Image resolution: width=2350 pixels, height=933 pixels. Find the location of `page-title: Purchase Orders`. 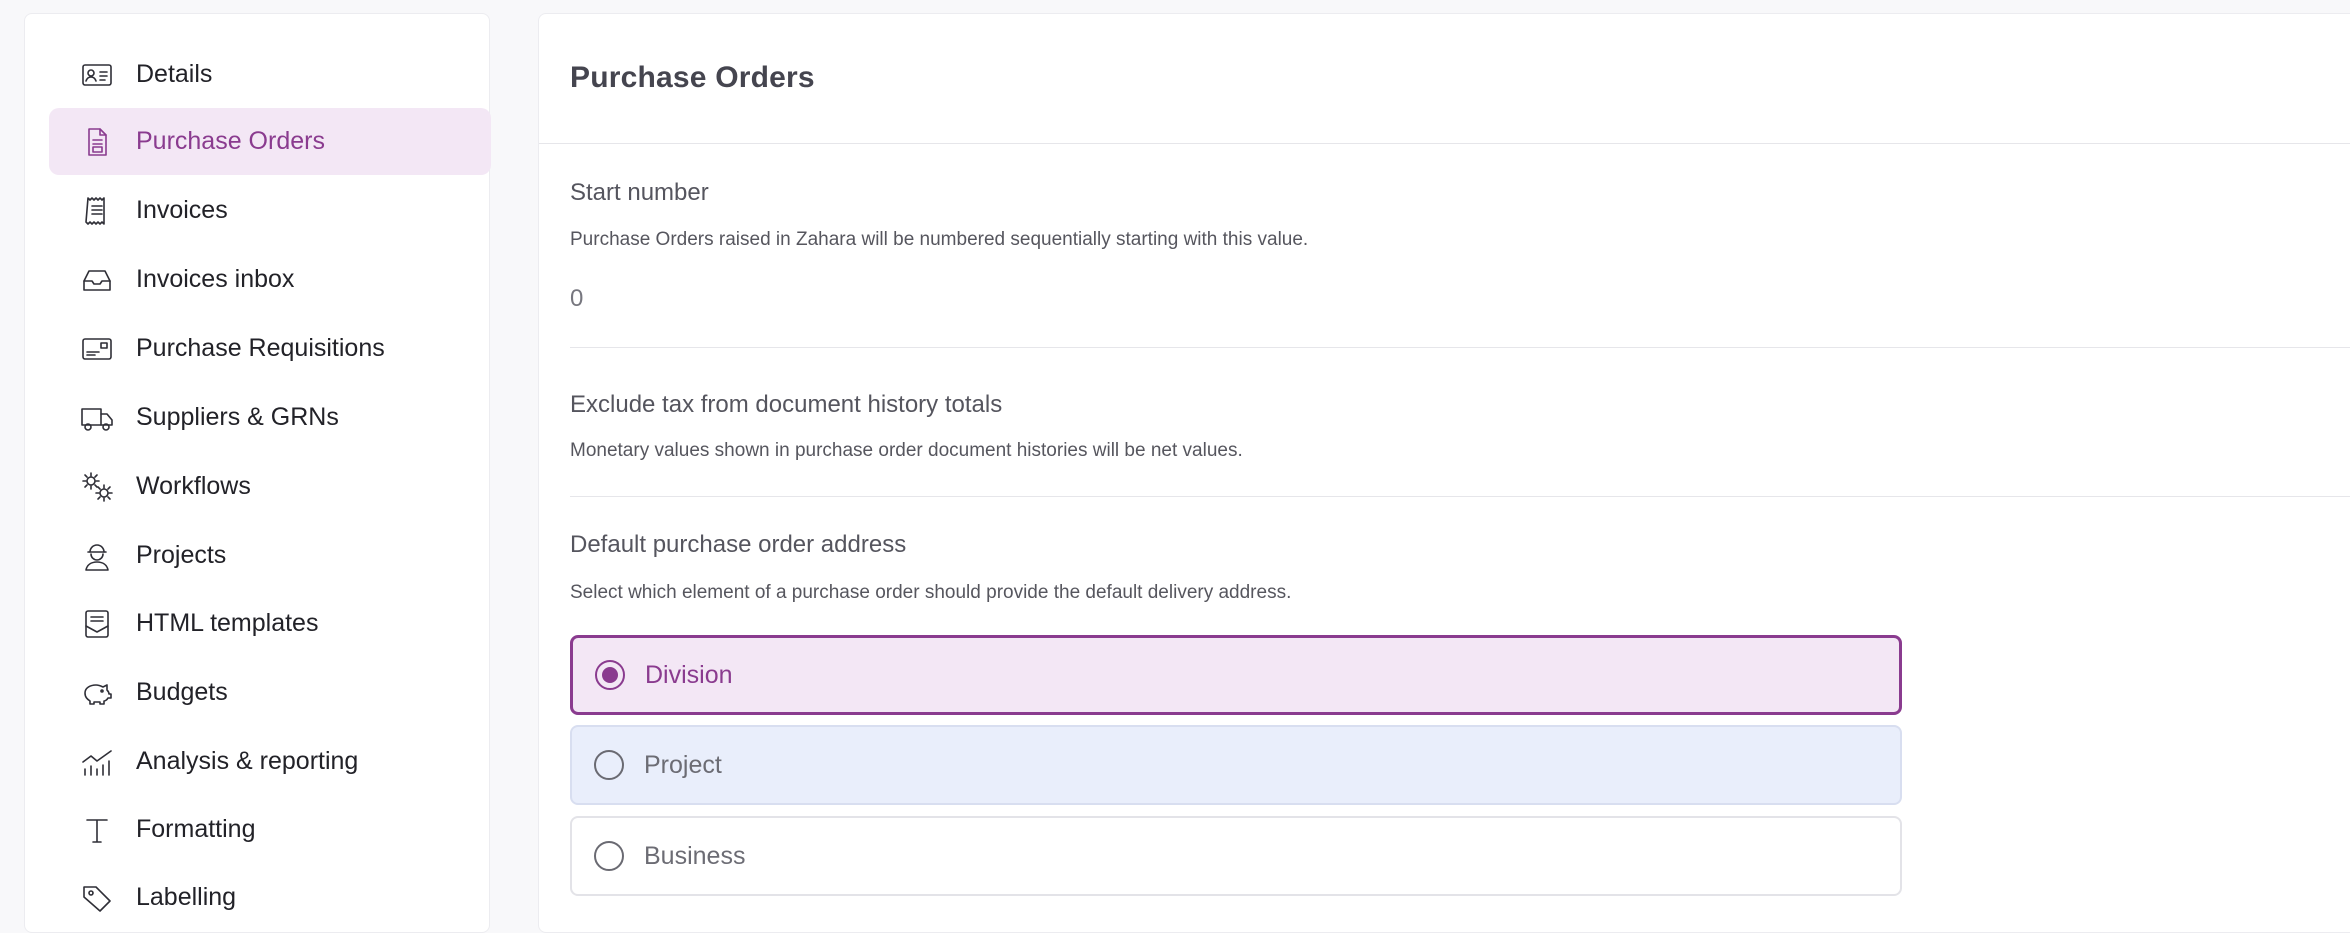

page-title: Purchase Orders is located at coordinates (692, 77).